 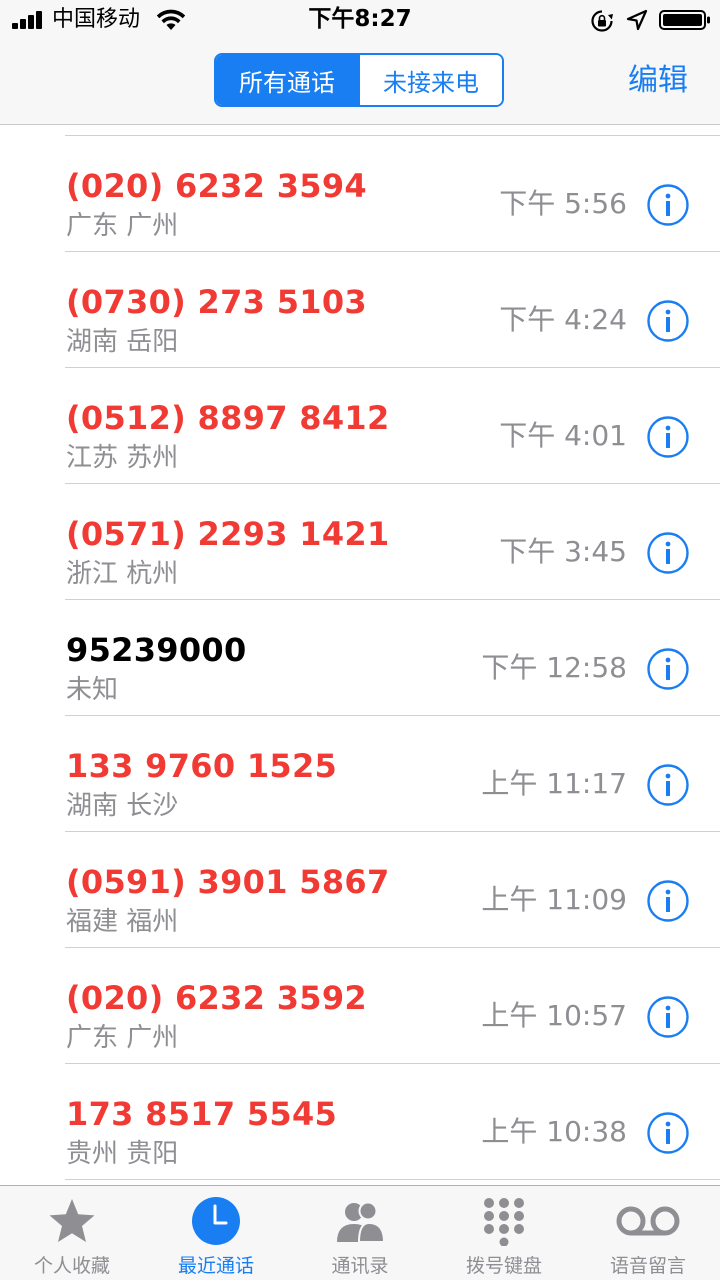 I want to click on call-row: (0730) 273 5103 湖南 岳阳 下午 4:24, so click(x=360, y=310).